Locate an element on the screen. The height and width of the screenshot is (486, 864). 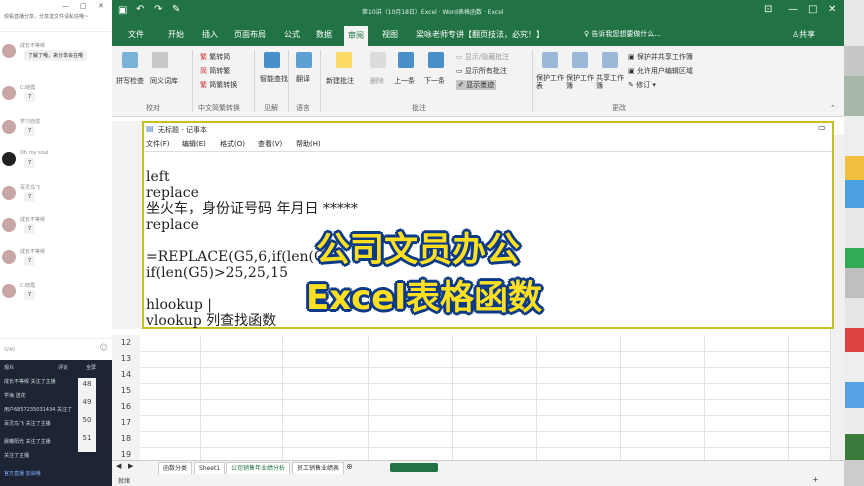
chat-input: 0/40 ☺ is located at coordinates (56, 349).